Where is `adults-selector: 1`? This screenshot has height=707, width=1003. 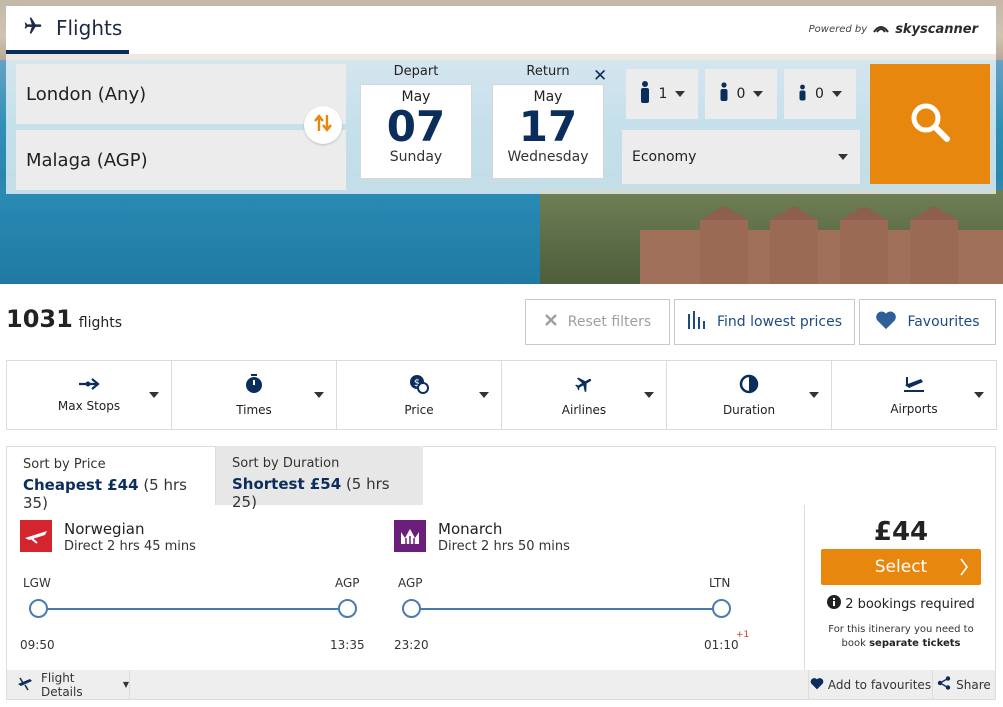
adults-selector: 1 is located at coordinates (662, 94).